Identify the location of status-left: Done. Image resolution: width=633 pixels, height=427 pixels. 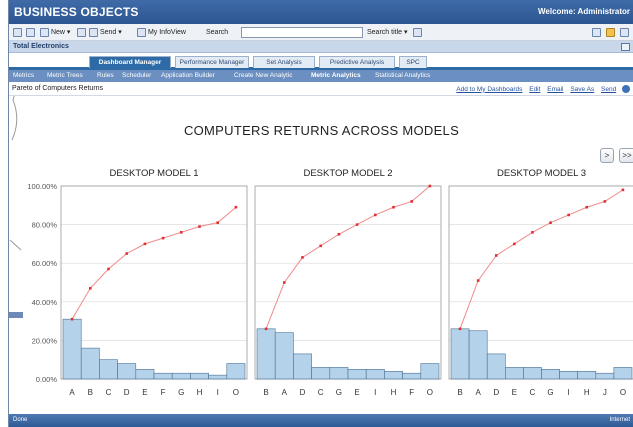
(20, 420).